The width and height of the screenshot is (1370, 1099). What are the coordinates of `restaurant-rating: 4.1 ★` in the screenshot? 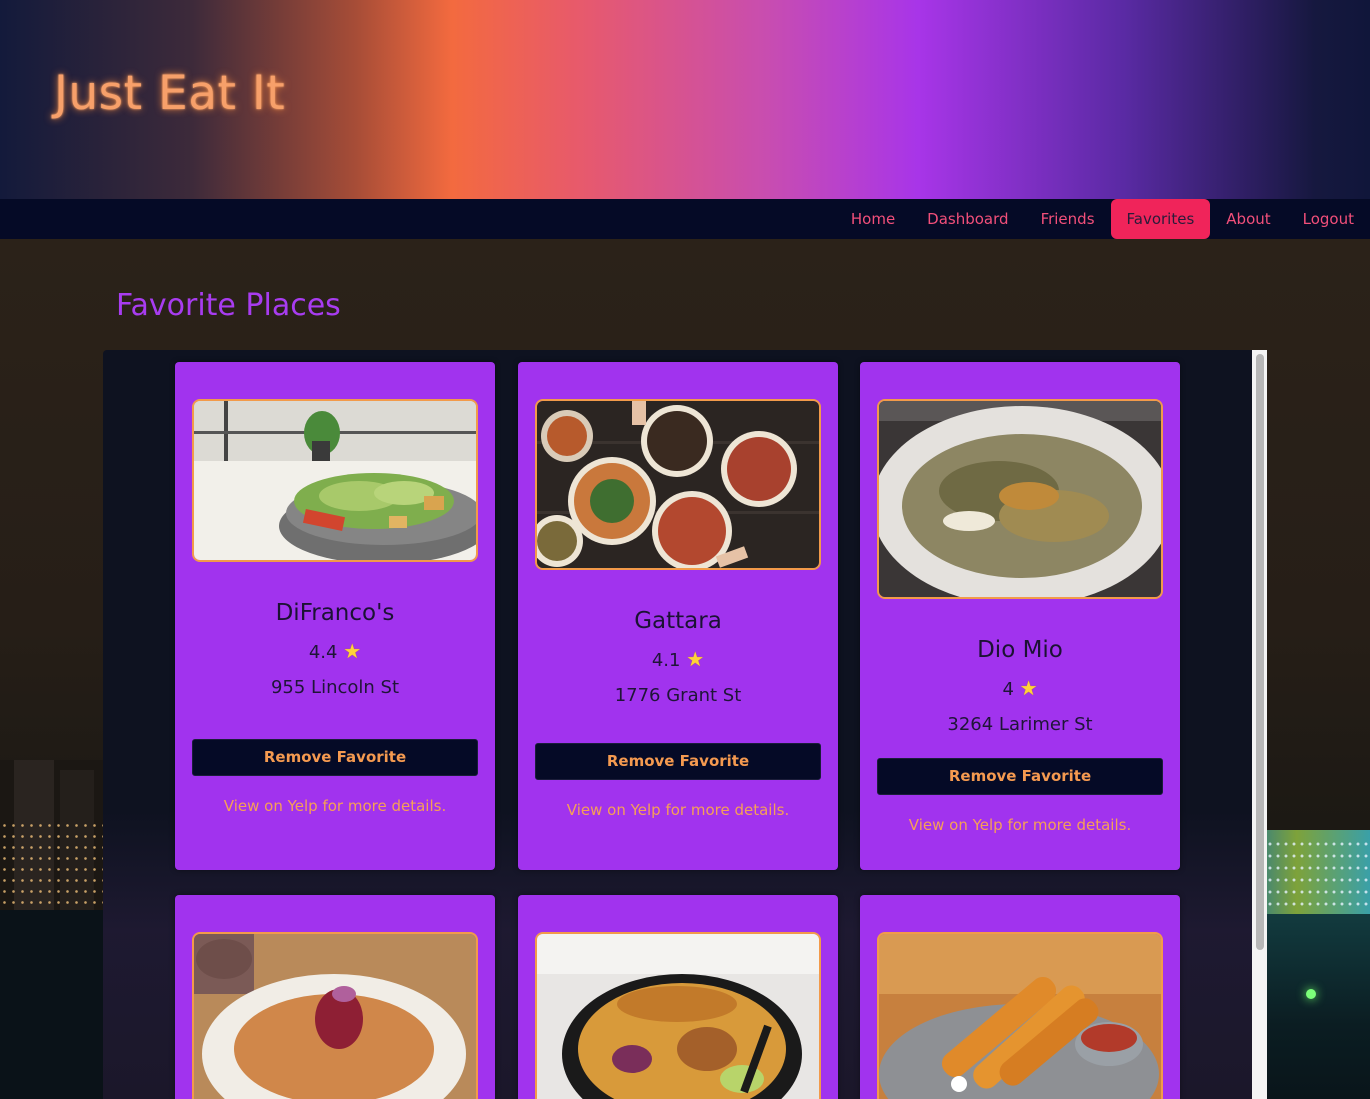 It's located at (678, 659).